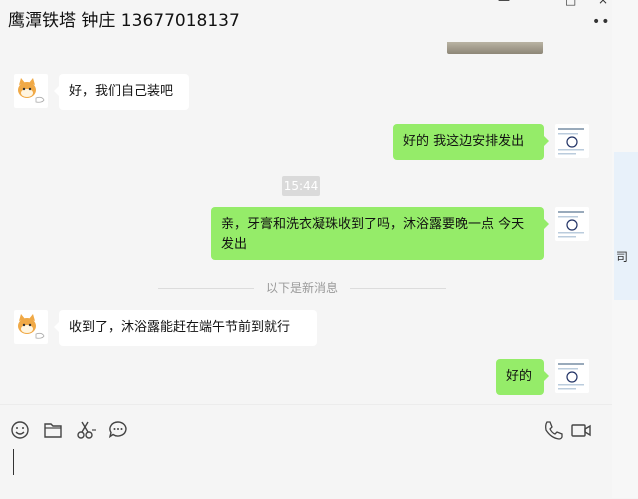 The width and height of the screenshot is (638, 499). Describe the element at coordinates (206, 288) in the screenshot. I see `new-messages-divider-left` at that location.